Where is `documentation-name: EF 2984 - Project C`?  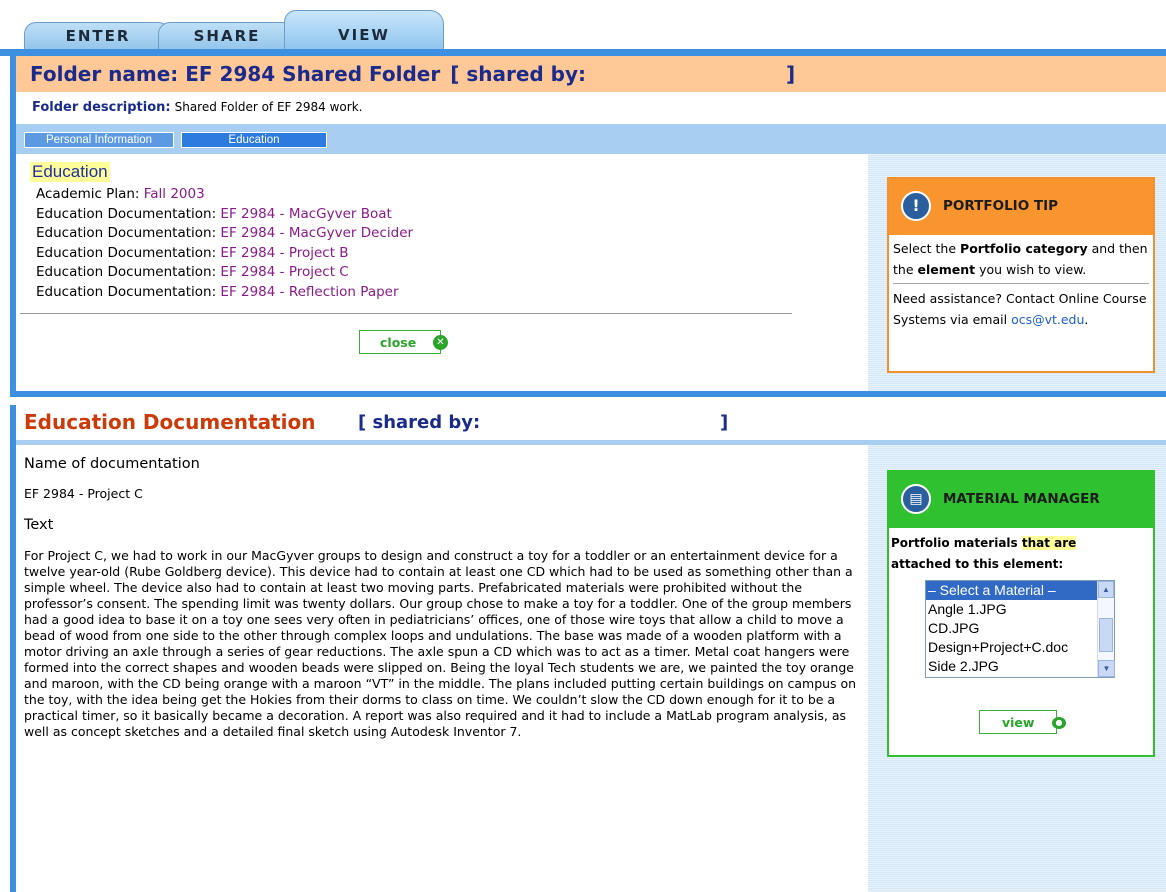 documentation-name: EF 2984 - Project C is located at coordinates (83, 493).